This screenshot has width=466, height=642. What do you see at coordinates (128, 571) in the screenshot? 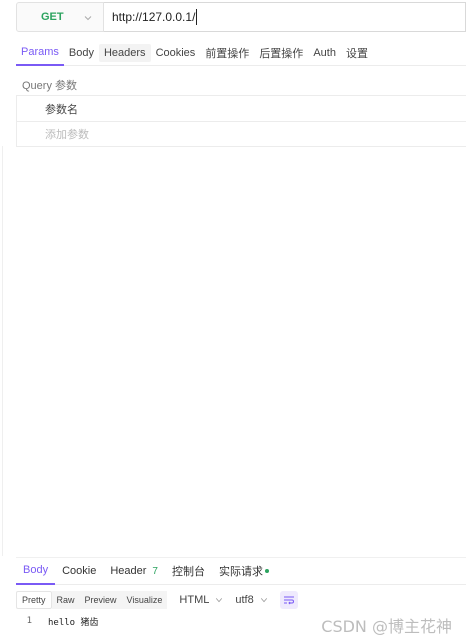
I see `tab-response-header-label: Header` at bounding box center [128, 571].